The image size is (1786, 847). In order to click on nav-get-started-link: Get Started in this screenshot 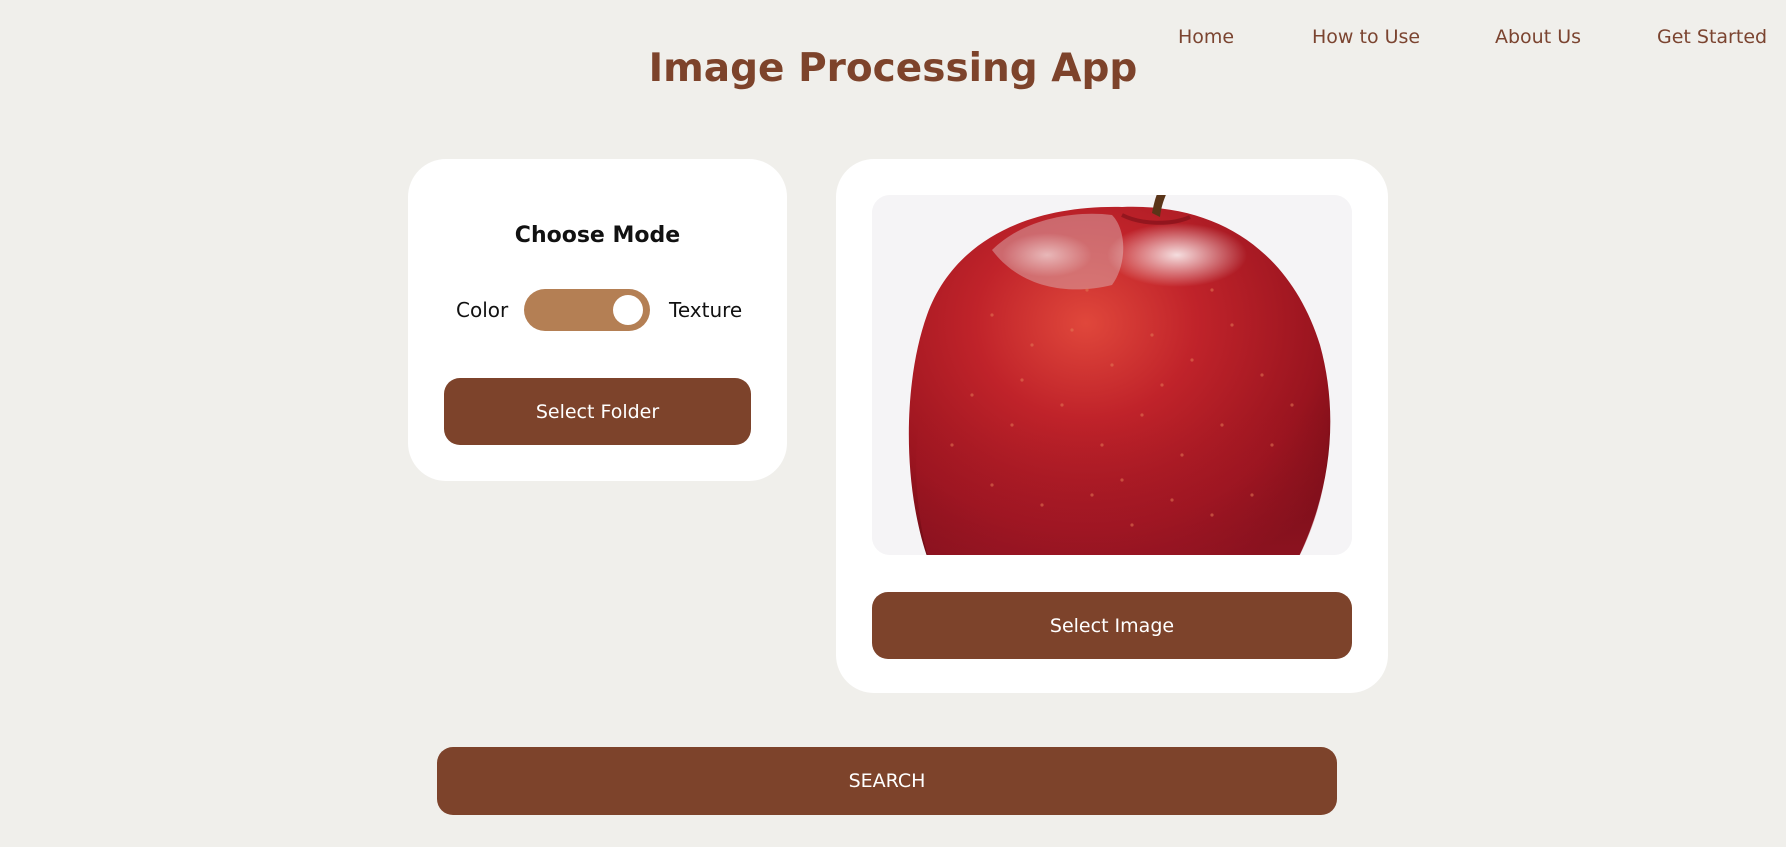, I will do `click(1712, 37)`.